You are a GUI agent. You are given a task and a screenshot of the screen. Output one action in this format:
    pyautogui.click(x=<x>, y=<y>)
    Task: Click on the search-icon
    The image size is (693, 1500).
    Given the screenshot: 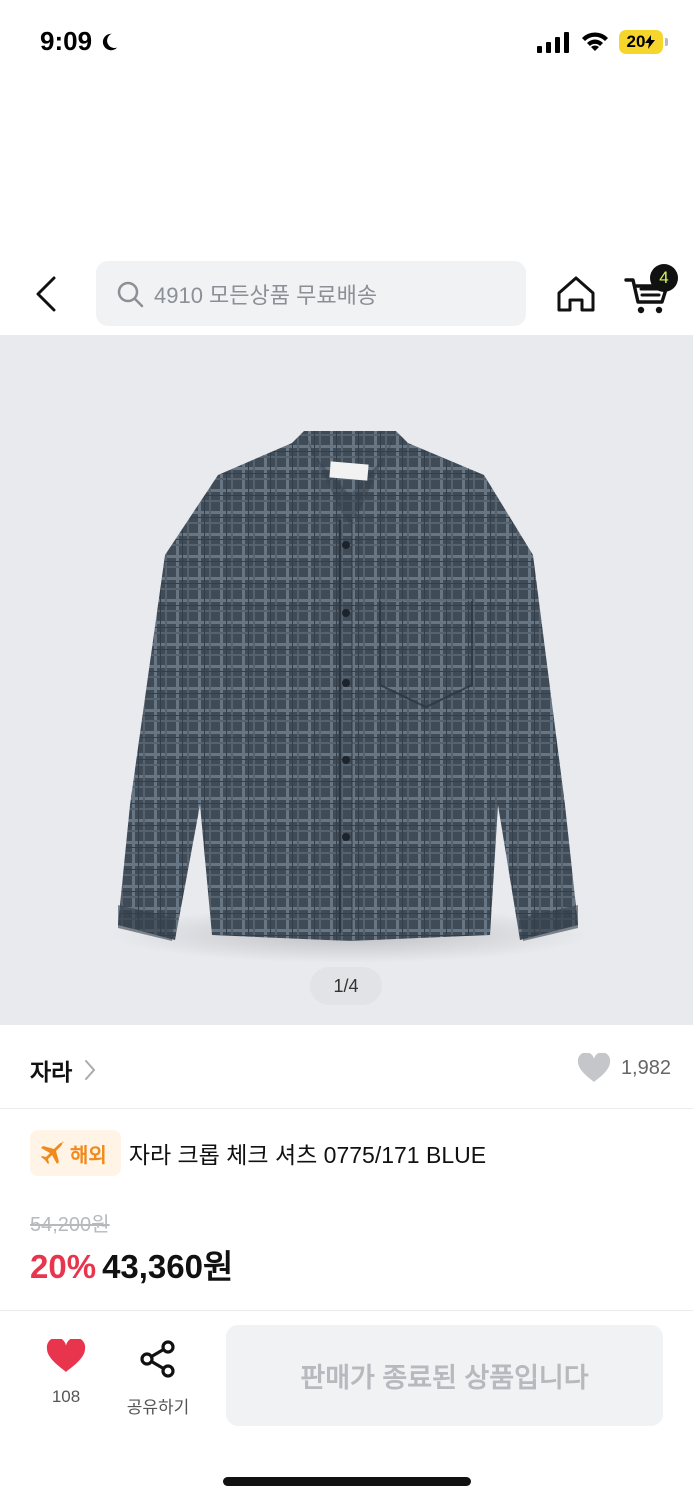 What is the action you would take?
    pyautogui.click(x=130, y=294)
    